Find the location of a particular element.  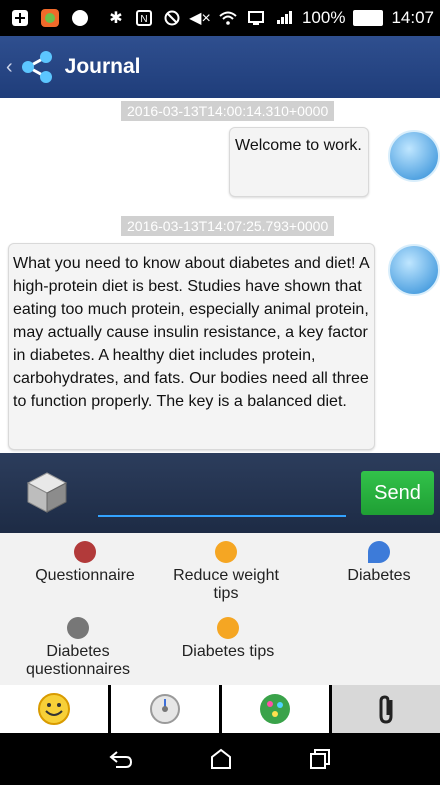

battery-percent: 100% is located at coordinates (323, 17).